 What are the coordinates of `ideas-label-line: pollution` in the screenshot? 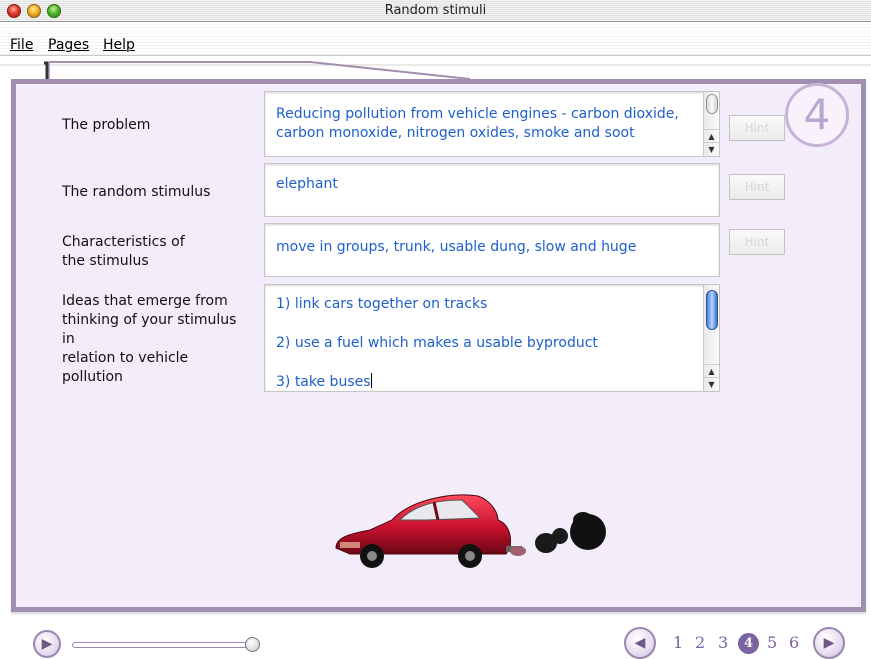 It's located at (92, 377).